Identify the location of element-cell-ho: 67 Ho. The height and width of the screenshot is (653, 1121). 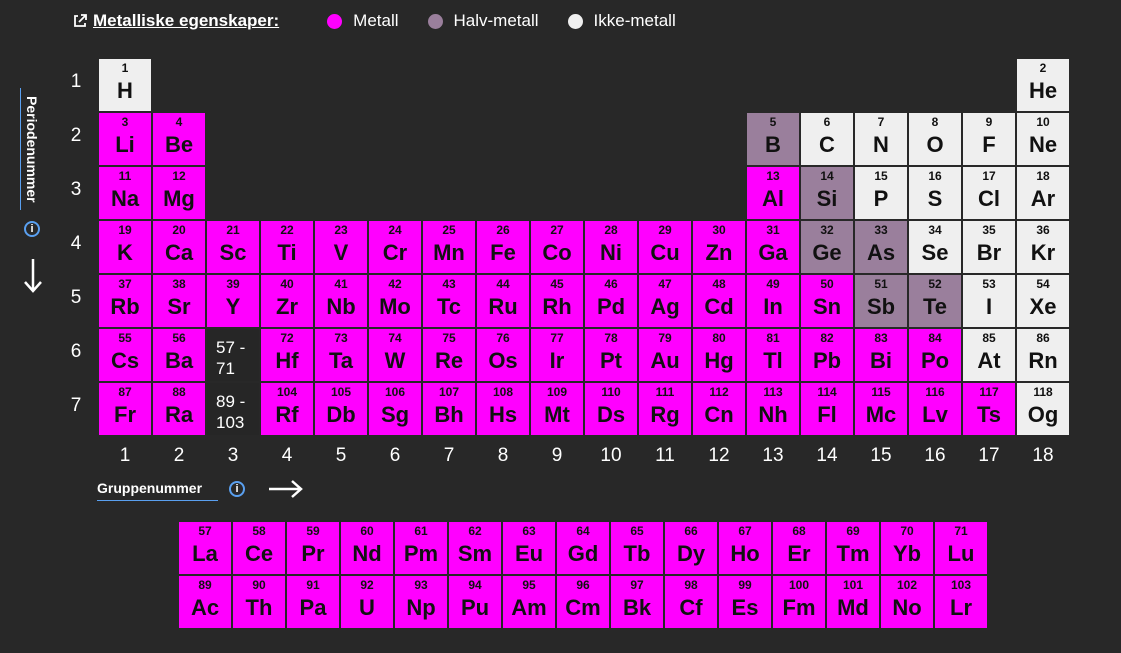
(745, 548).